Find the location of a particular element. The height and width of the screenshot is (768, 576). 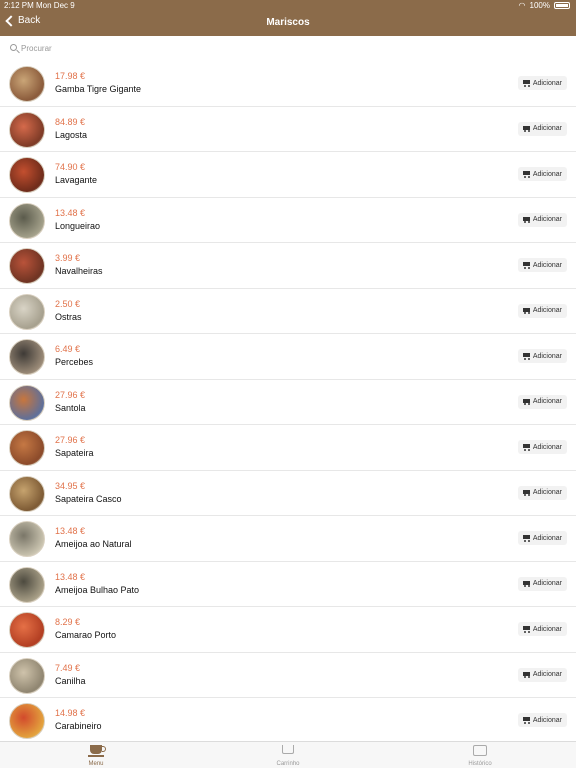

tab-bar: Menu Carrinho Histórico is located at coordinates (288, 754).